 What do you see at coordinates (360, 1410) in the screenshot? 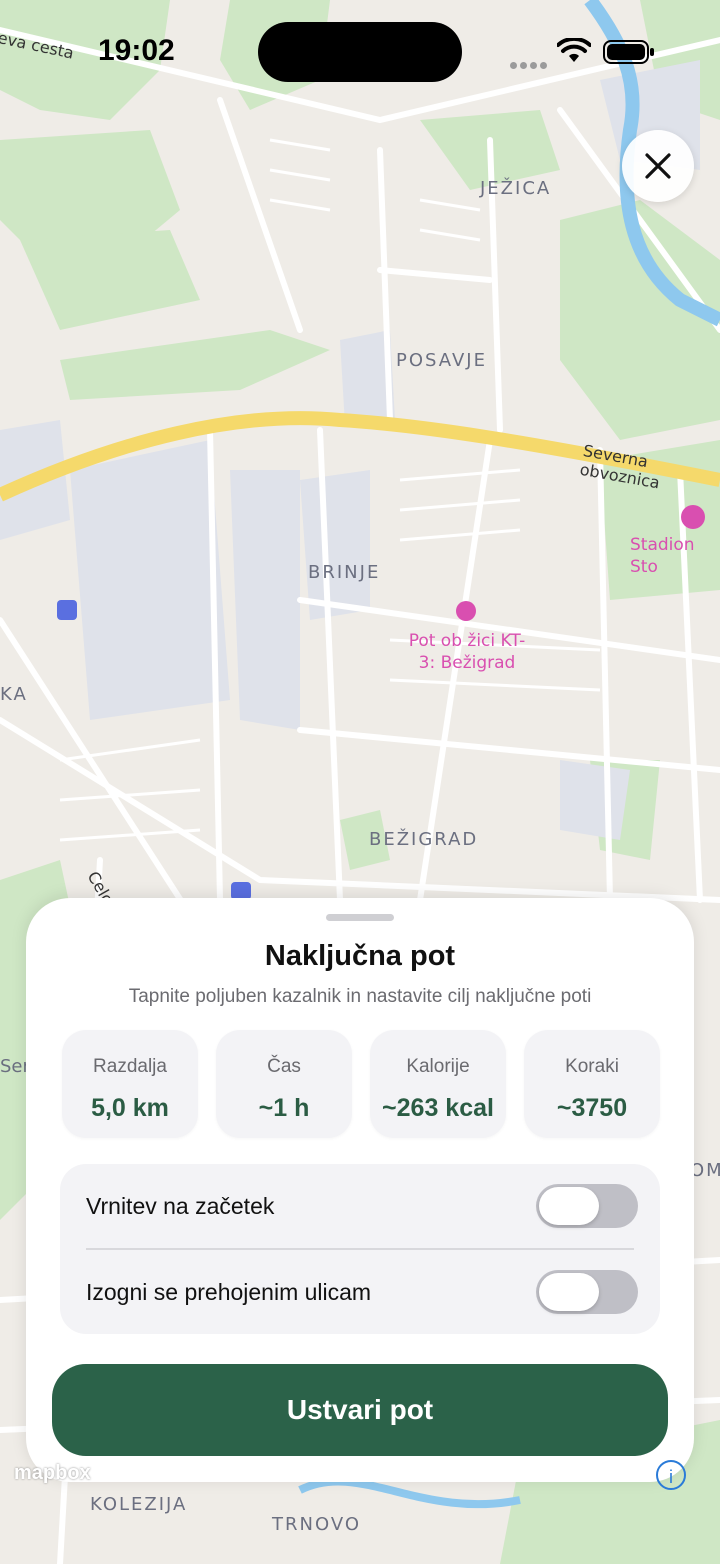
I see `create-route-button: Ustvari pot` at bounding box center [360, 1410].